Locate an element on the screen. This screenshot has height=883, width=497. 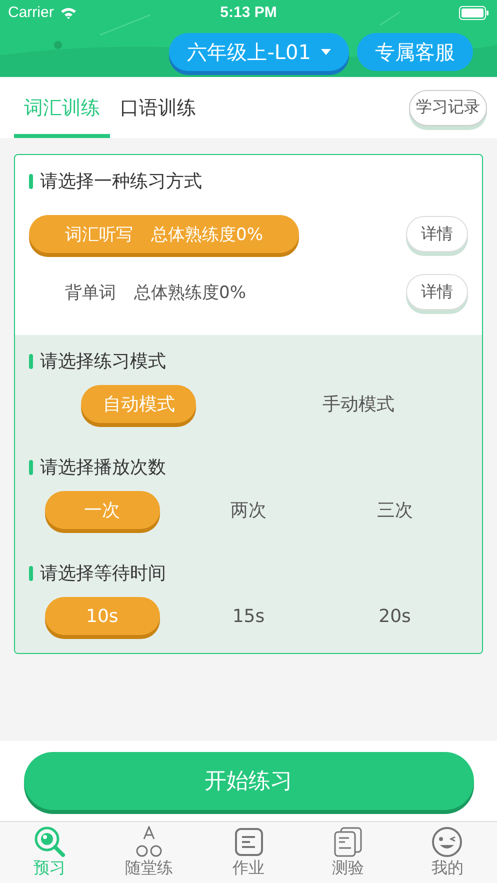
status-time: 5:13 PM is located at coordinates (248, 12).